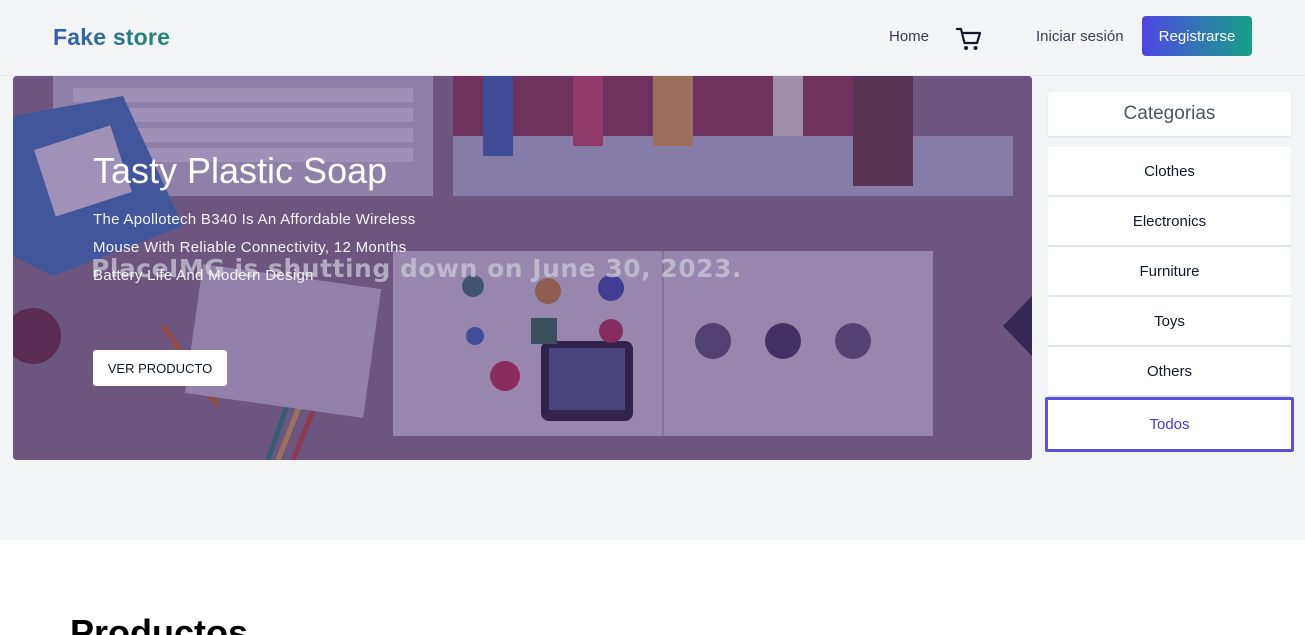  I want to click on view-product-button: VER PRODUCTO, so click(160, 368).